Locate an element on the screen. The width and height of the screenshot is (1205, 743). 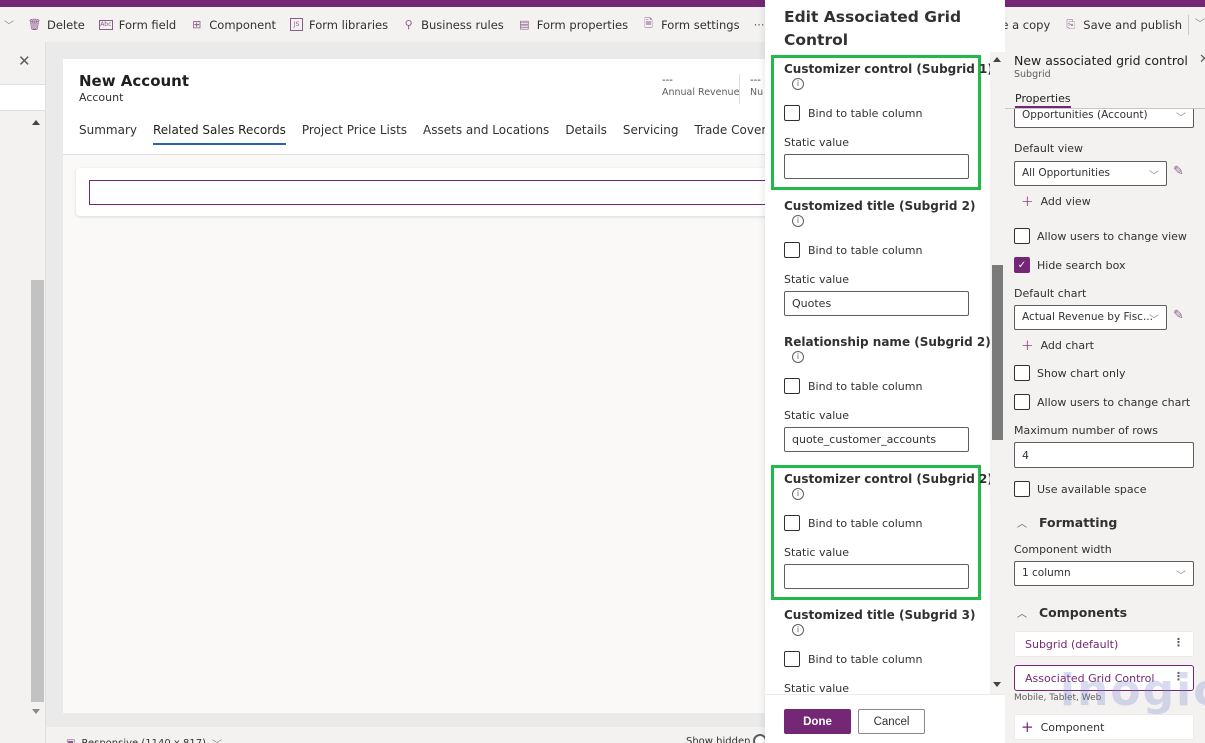
responsive-selector: ▣ Responsive (1140 x 817) ﹀ is located at coordinates (144, 739).